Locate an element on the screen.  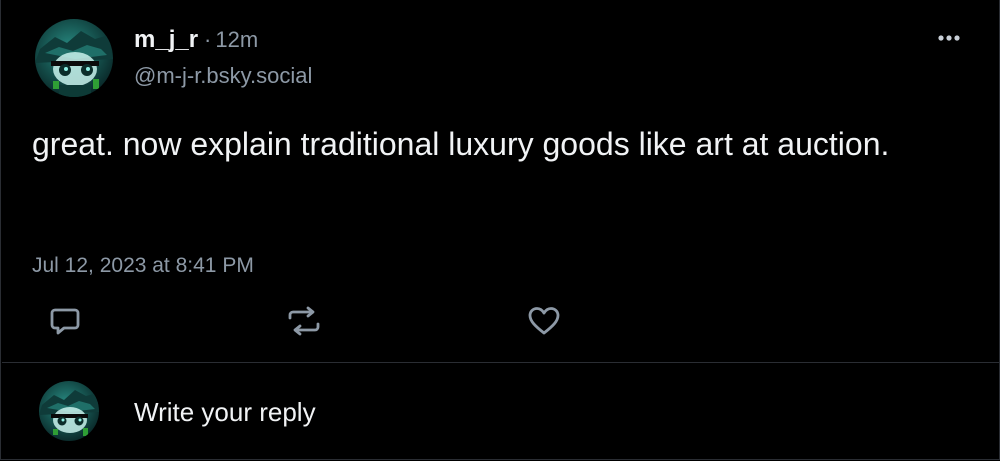
reply-icon is located at coordinates (65, 321).